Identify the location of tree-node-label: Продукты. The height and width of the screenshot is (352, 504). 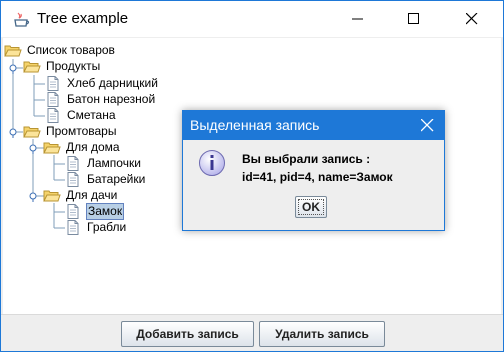
(73, 65).